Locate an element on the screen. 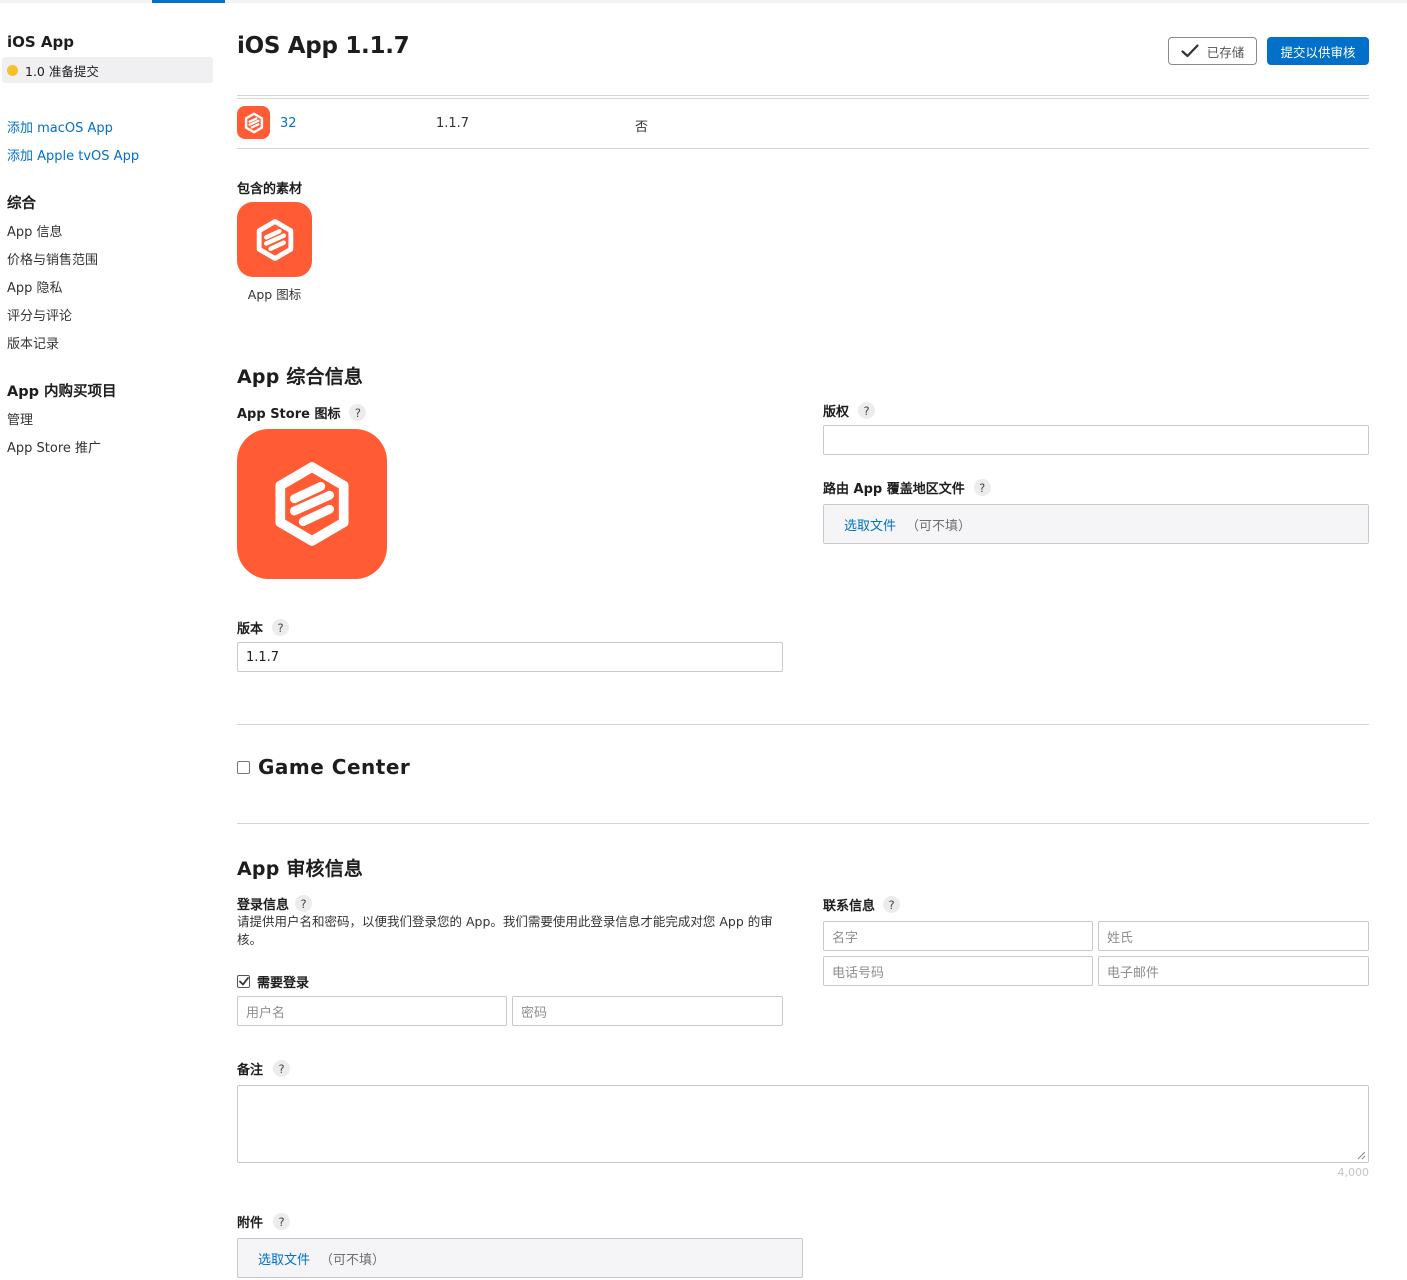 Image resolution: width=1407 pixels, height=1280 pixels. last-name-placeholder: 姓氏 is located at coordinates (1120, 938).